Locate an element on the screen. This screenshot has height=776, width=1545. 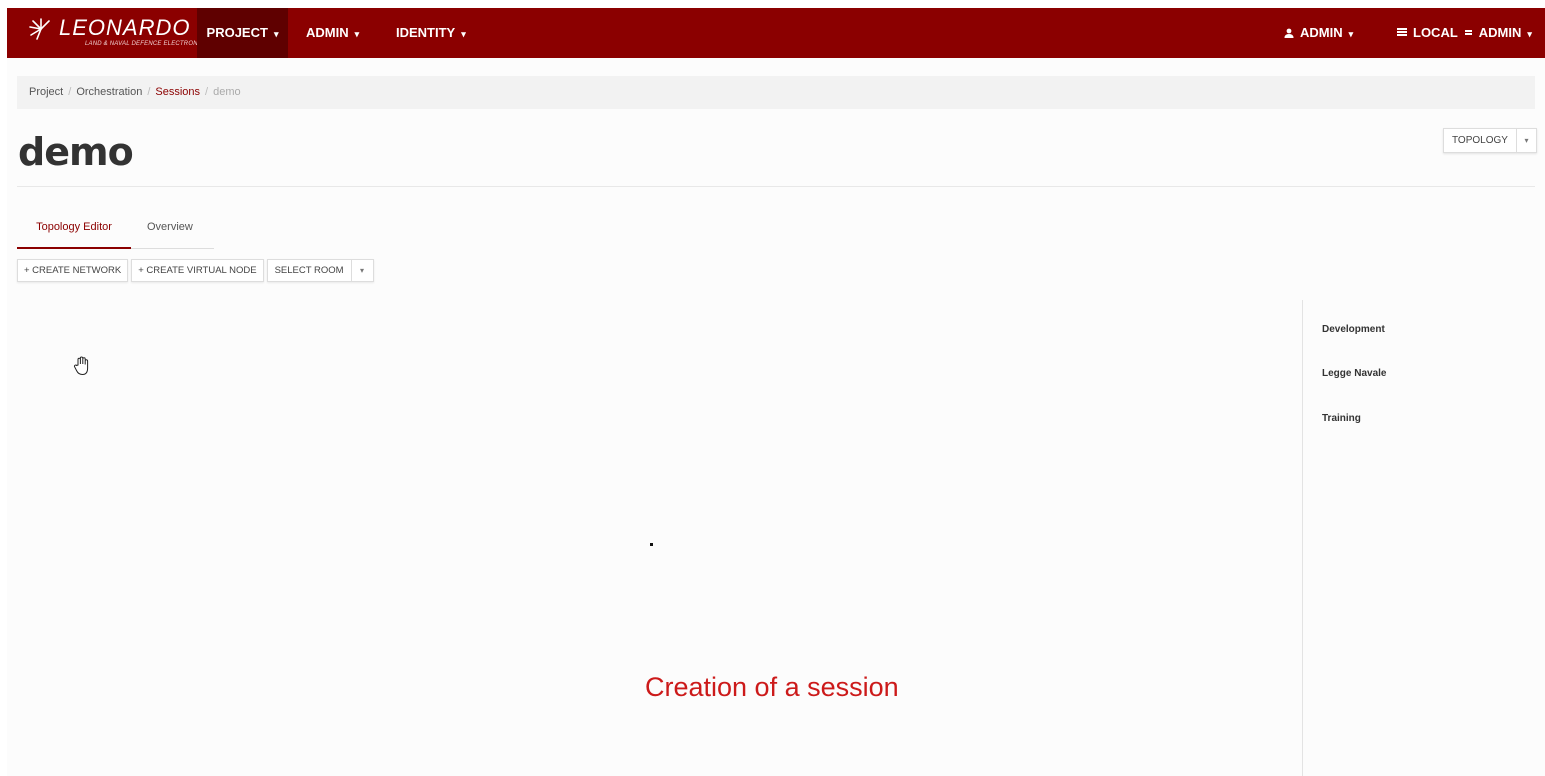
breadcrumb-sessions: Sessions is located at coordinates (177, 92).